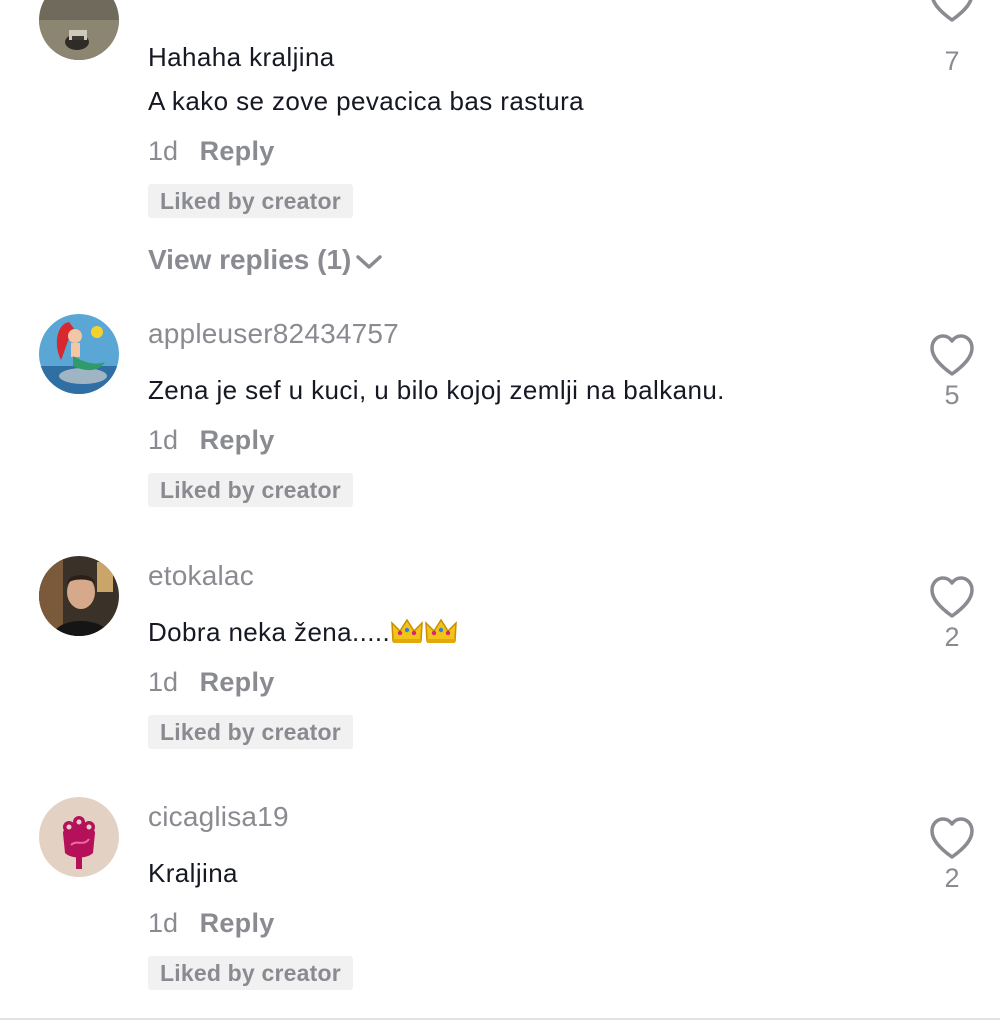  I want to click on view-replies-button: View replies (1), so click(265, 260).